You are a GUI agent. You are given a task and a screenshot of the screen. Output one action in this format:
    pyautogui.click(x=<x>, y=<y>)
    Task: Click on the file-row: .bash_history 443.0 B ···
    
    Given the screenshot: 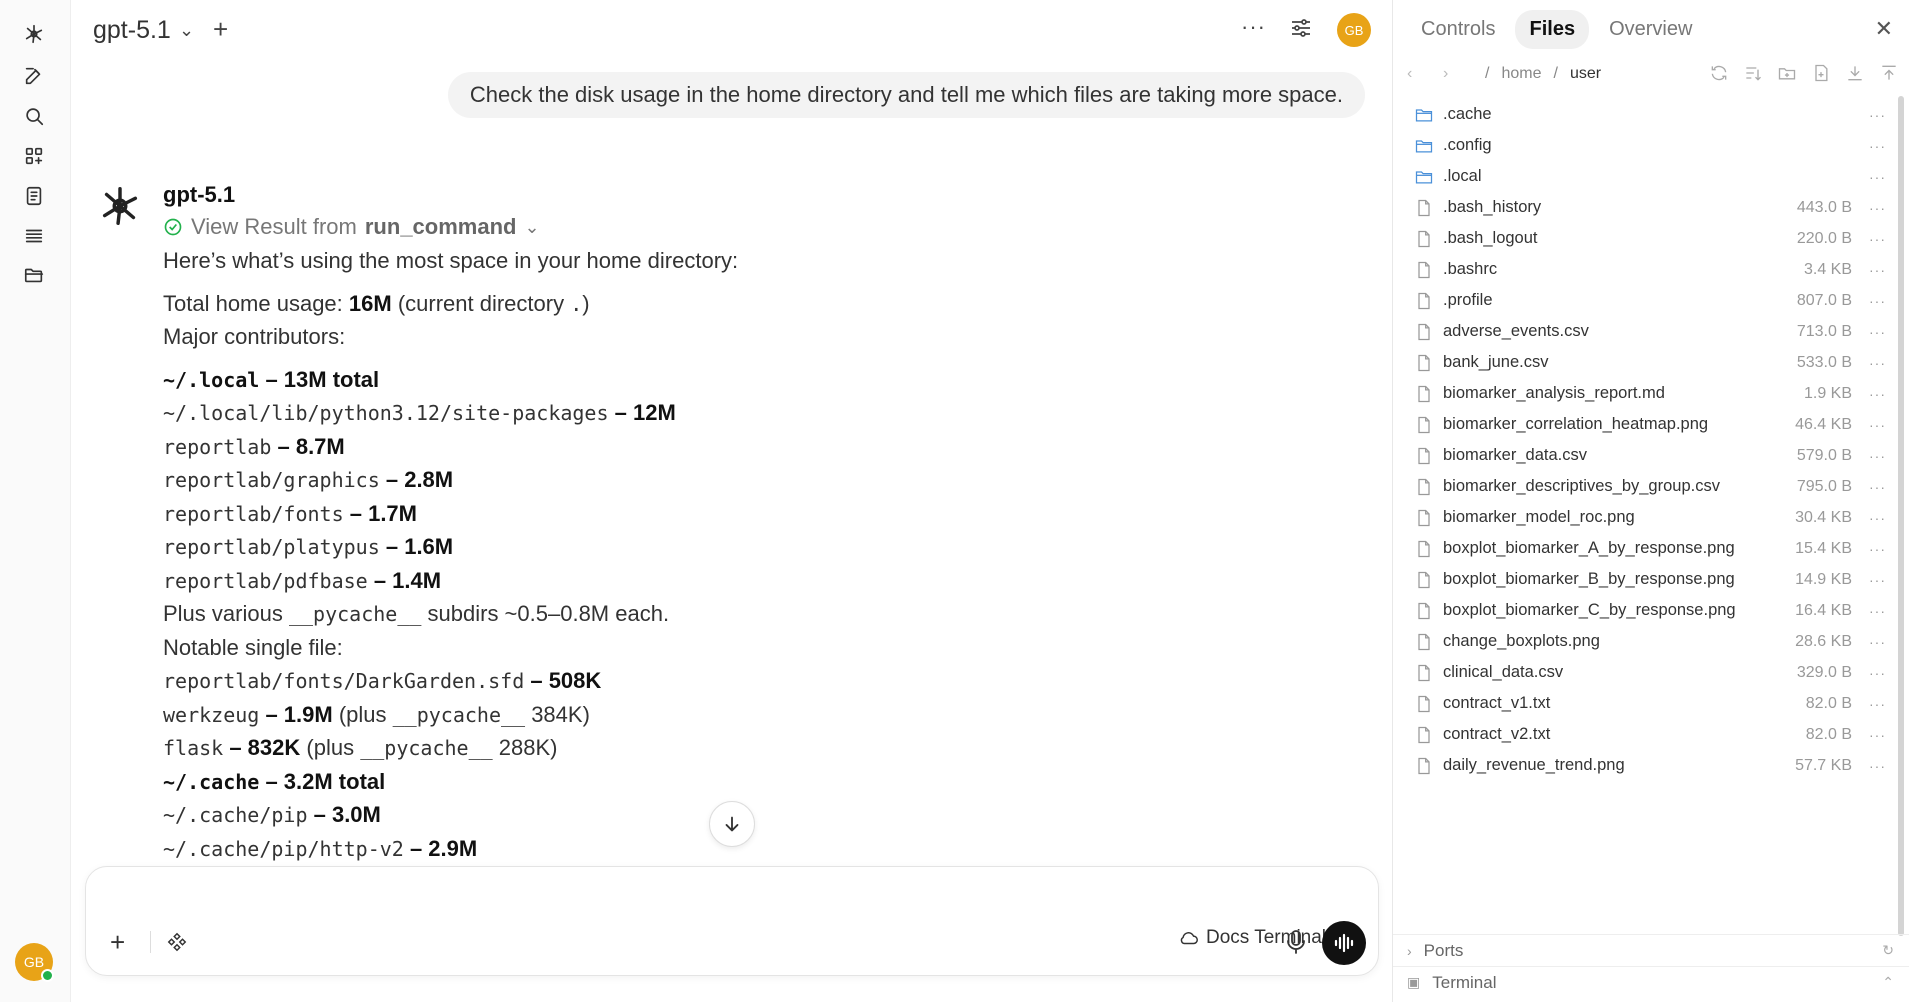 What is the action you would take?
    pyautogui.click(x=1645, y=207)
    